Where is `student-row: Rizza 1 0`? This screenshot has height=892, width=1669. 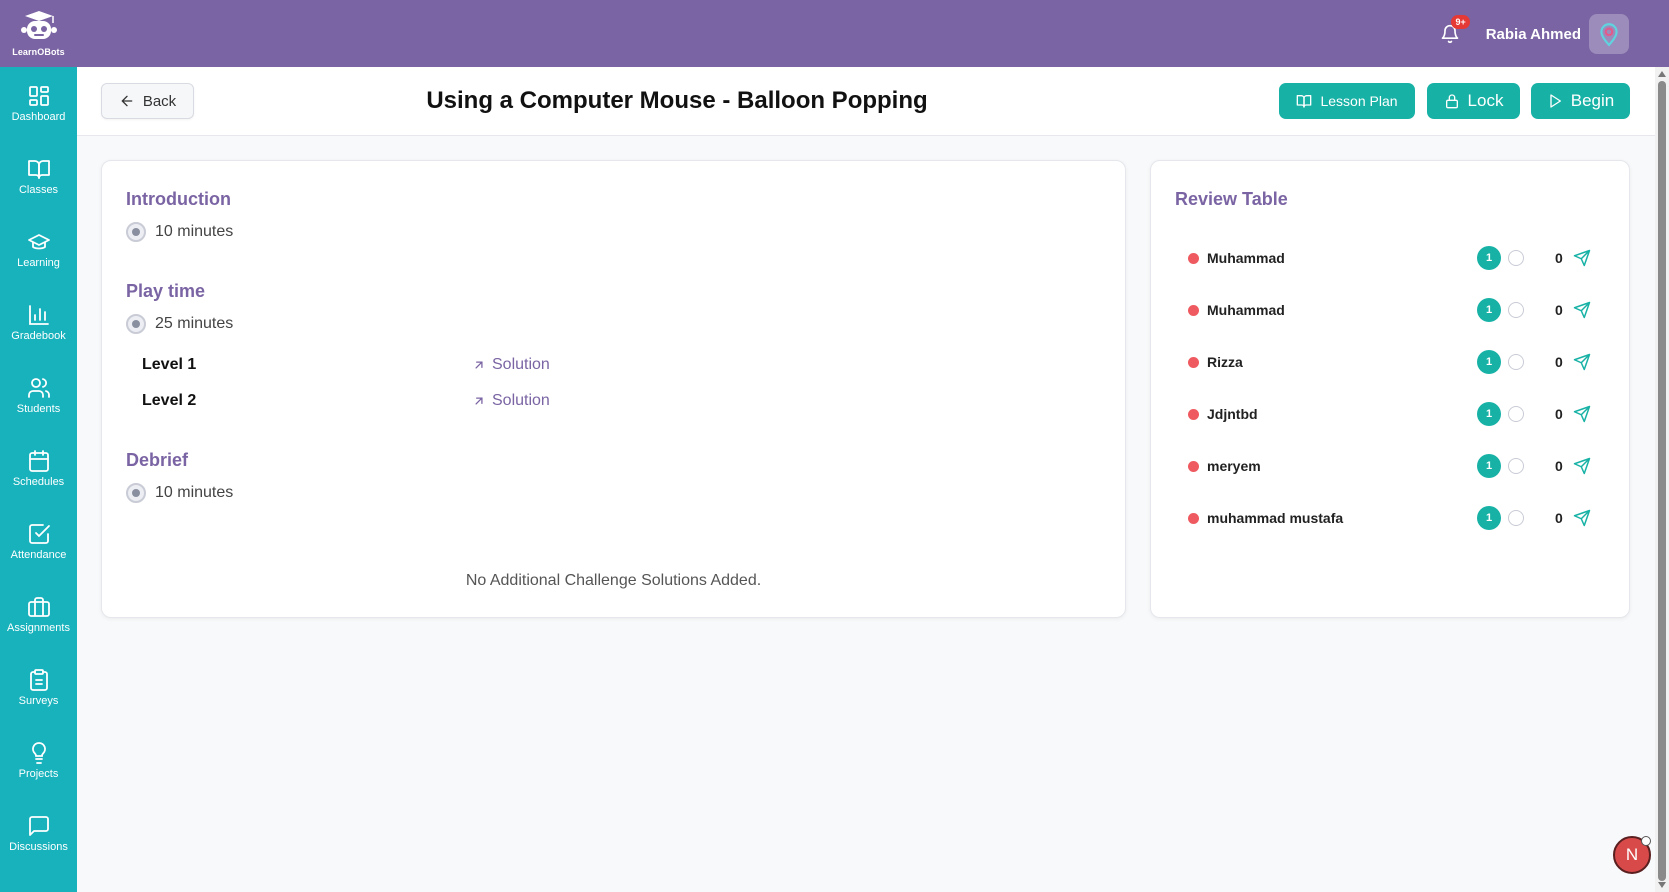
student-row: Rizza 1 0 is located at coordinates (1390, 362).